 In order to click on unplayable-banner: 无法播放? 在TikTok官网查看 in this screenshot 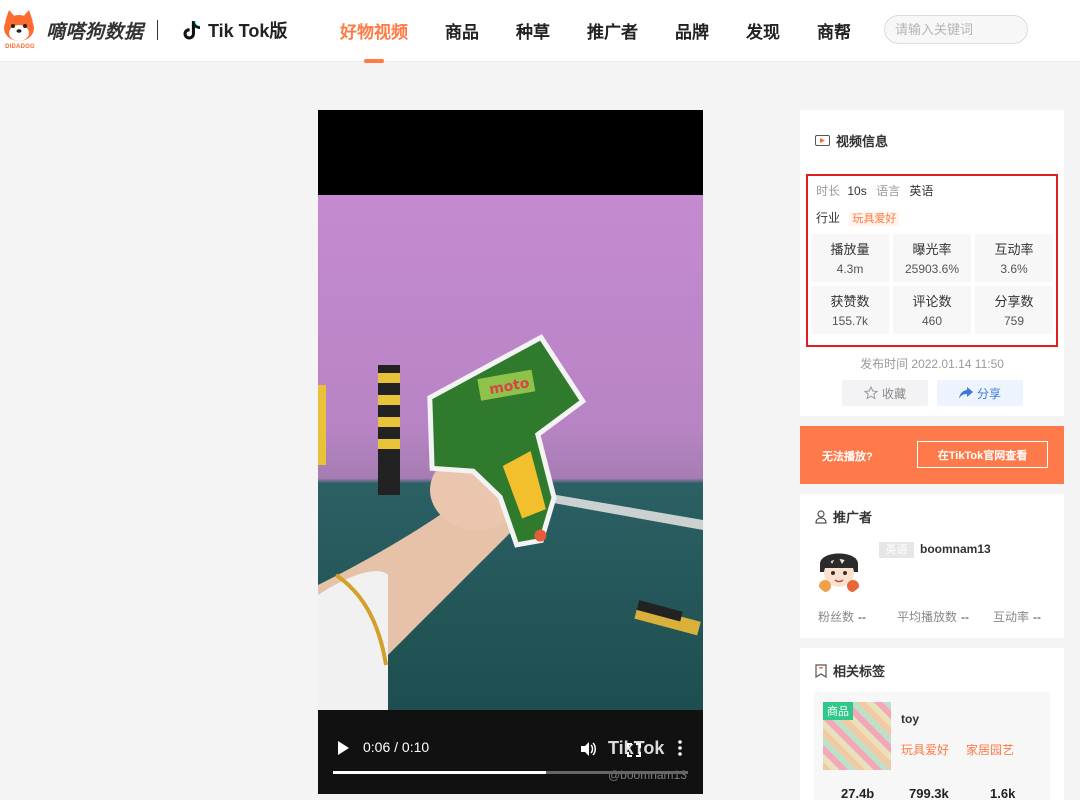, I will do `click(932, 455)`.